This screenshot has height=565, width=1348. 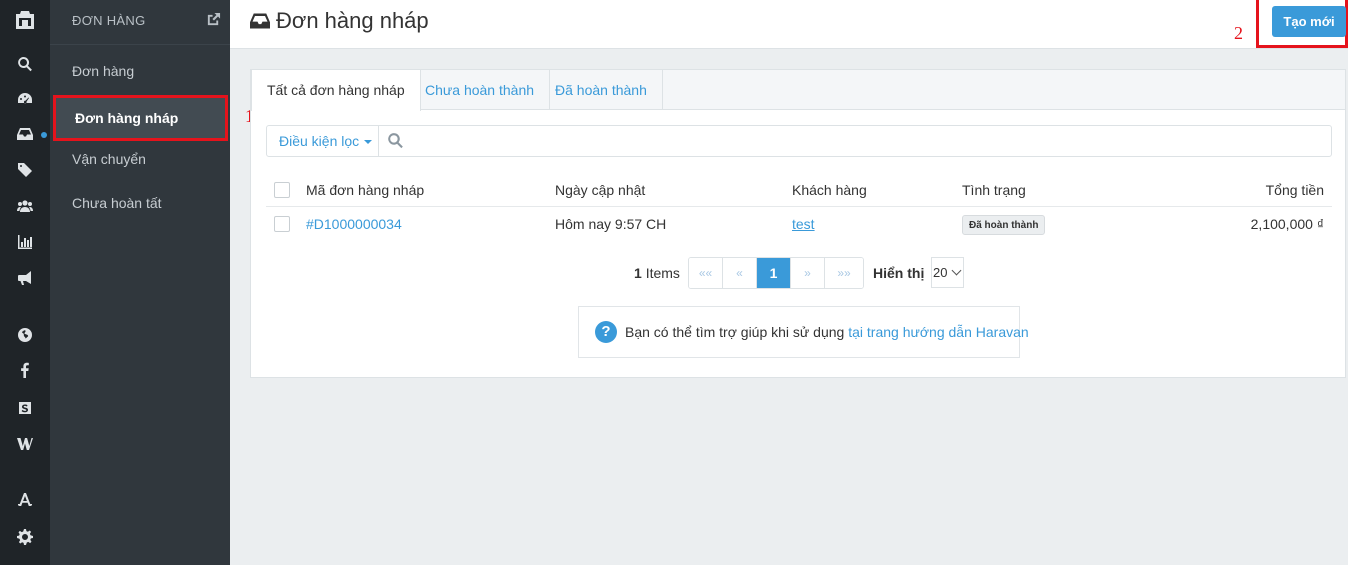 I want to click on tab-all-drafts: Tất cả đơn hàng nháp, so click(x=336, y=90).